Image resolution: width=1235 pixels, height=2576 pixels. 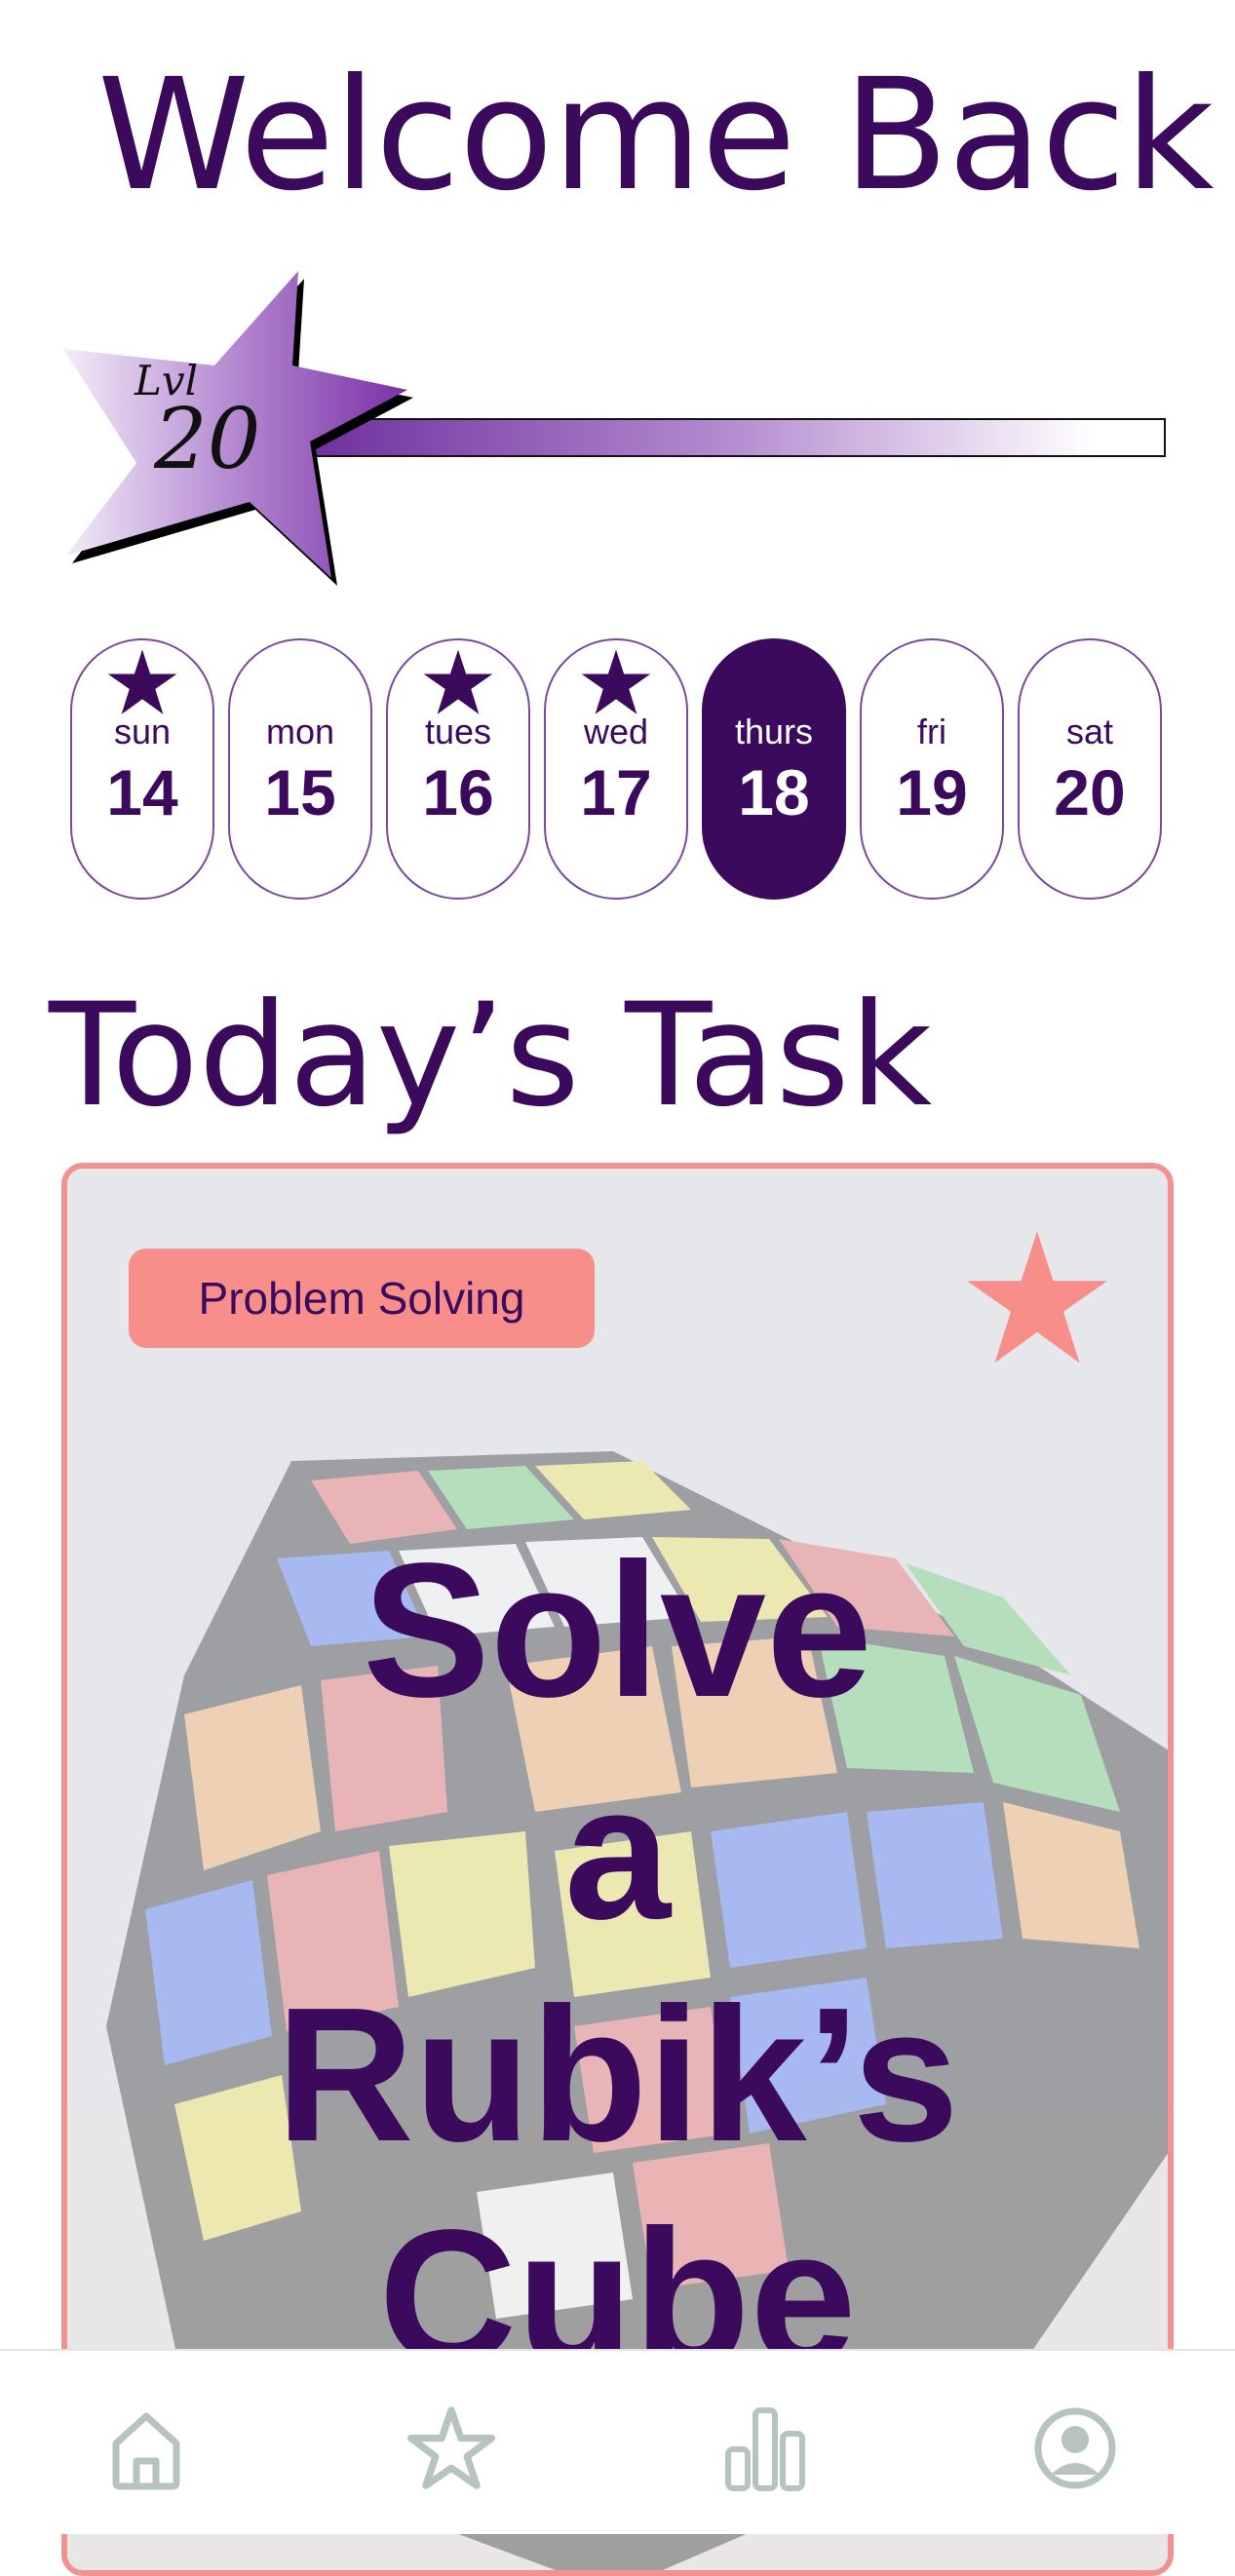 What do you see at coordinates (616, 731) in the screenshot?
I see `day-name: wed` at bounding box center [616, 731].